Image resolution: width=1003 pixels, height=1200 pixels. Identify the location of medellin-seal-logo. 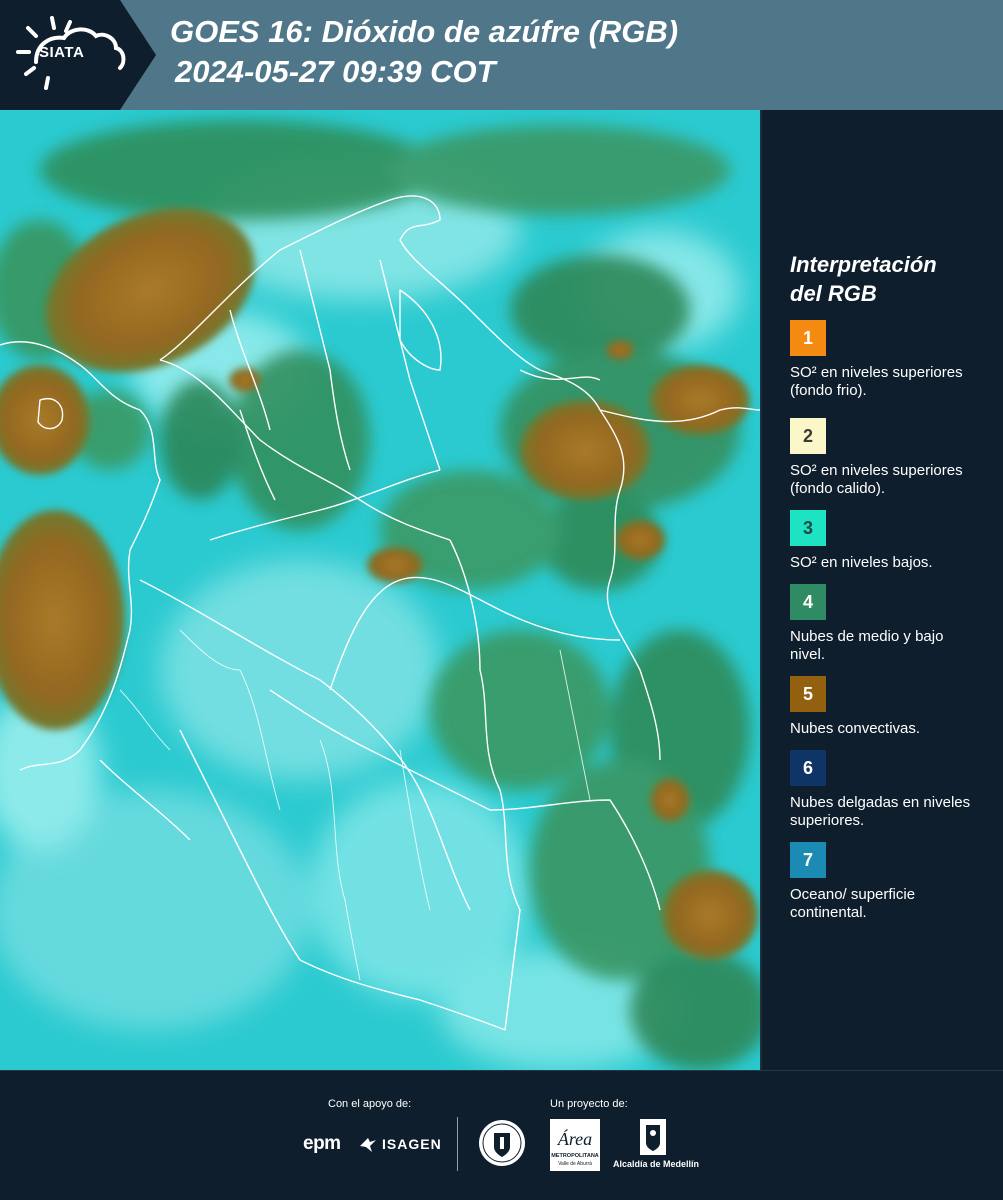
(502, 1143).